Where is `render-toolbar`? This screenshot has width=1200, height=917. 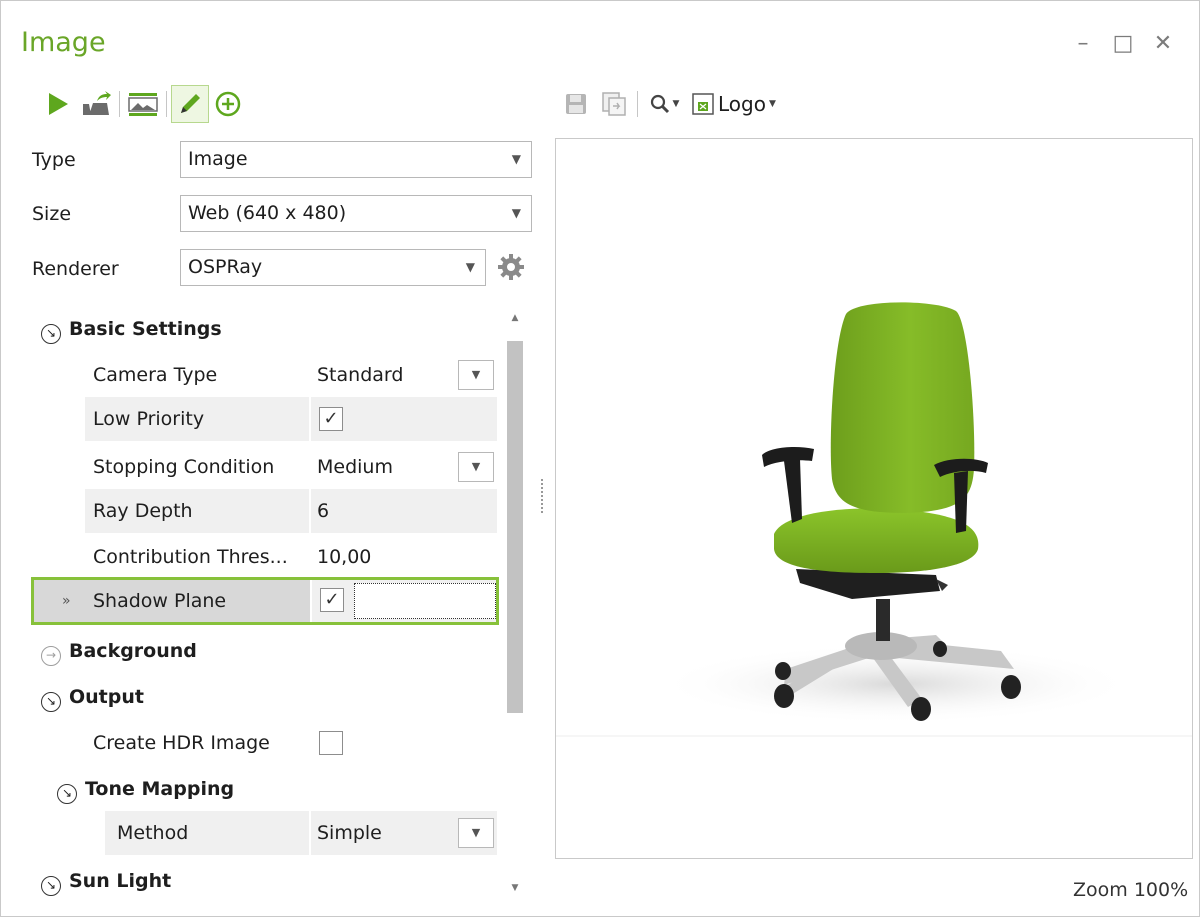 render-toolbar is located at coordinates (143, 104).